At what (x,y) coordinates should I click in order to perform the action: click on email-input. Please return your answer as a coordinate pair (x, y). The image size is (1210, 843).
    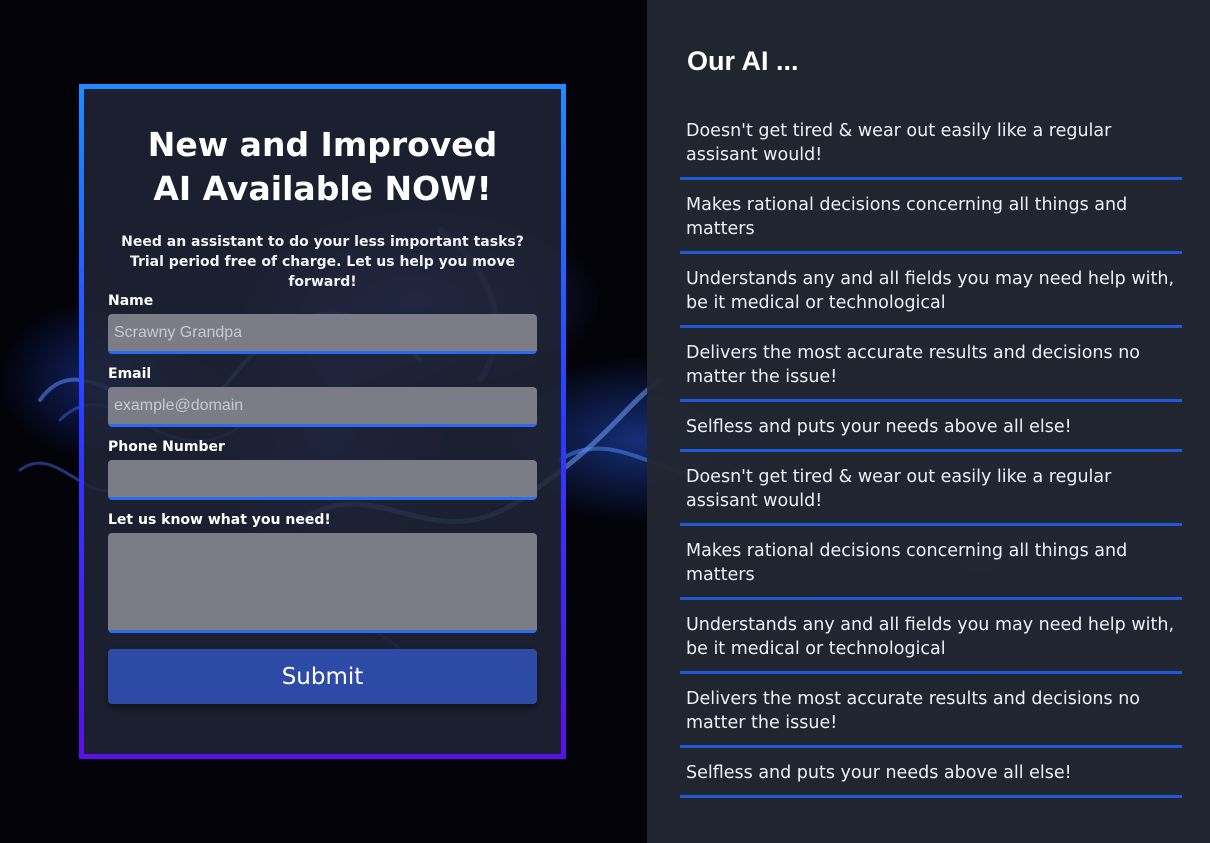
    Looking at the image, I should click on (322, 407).